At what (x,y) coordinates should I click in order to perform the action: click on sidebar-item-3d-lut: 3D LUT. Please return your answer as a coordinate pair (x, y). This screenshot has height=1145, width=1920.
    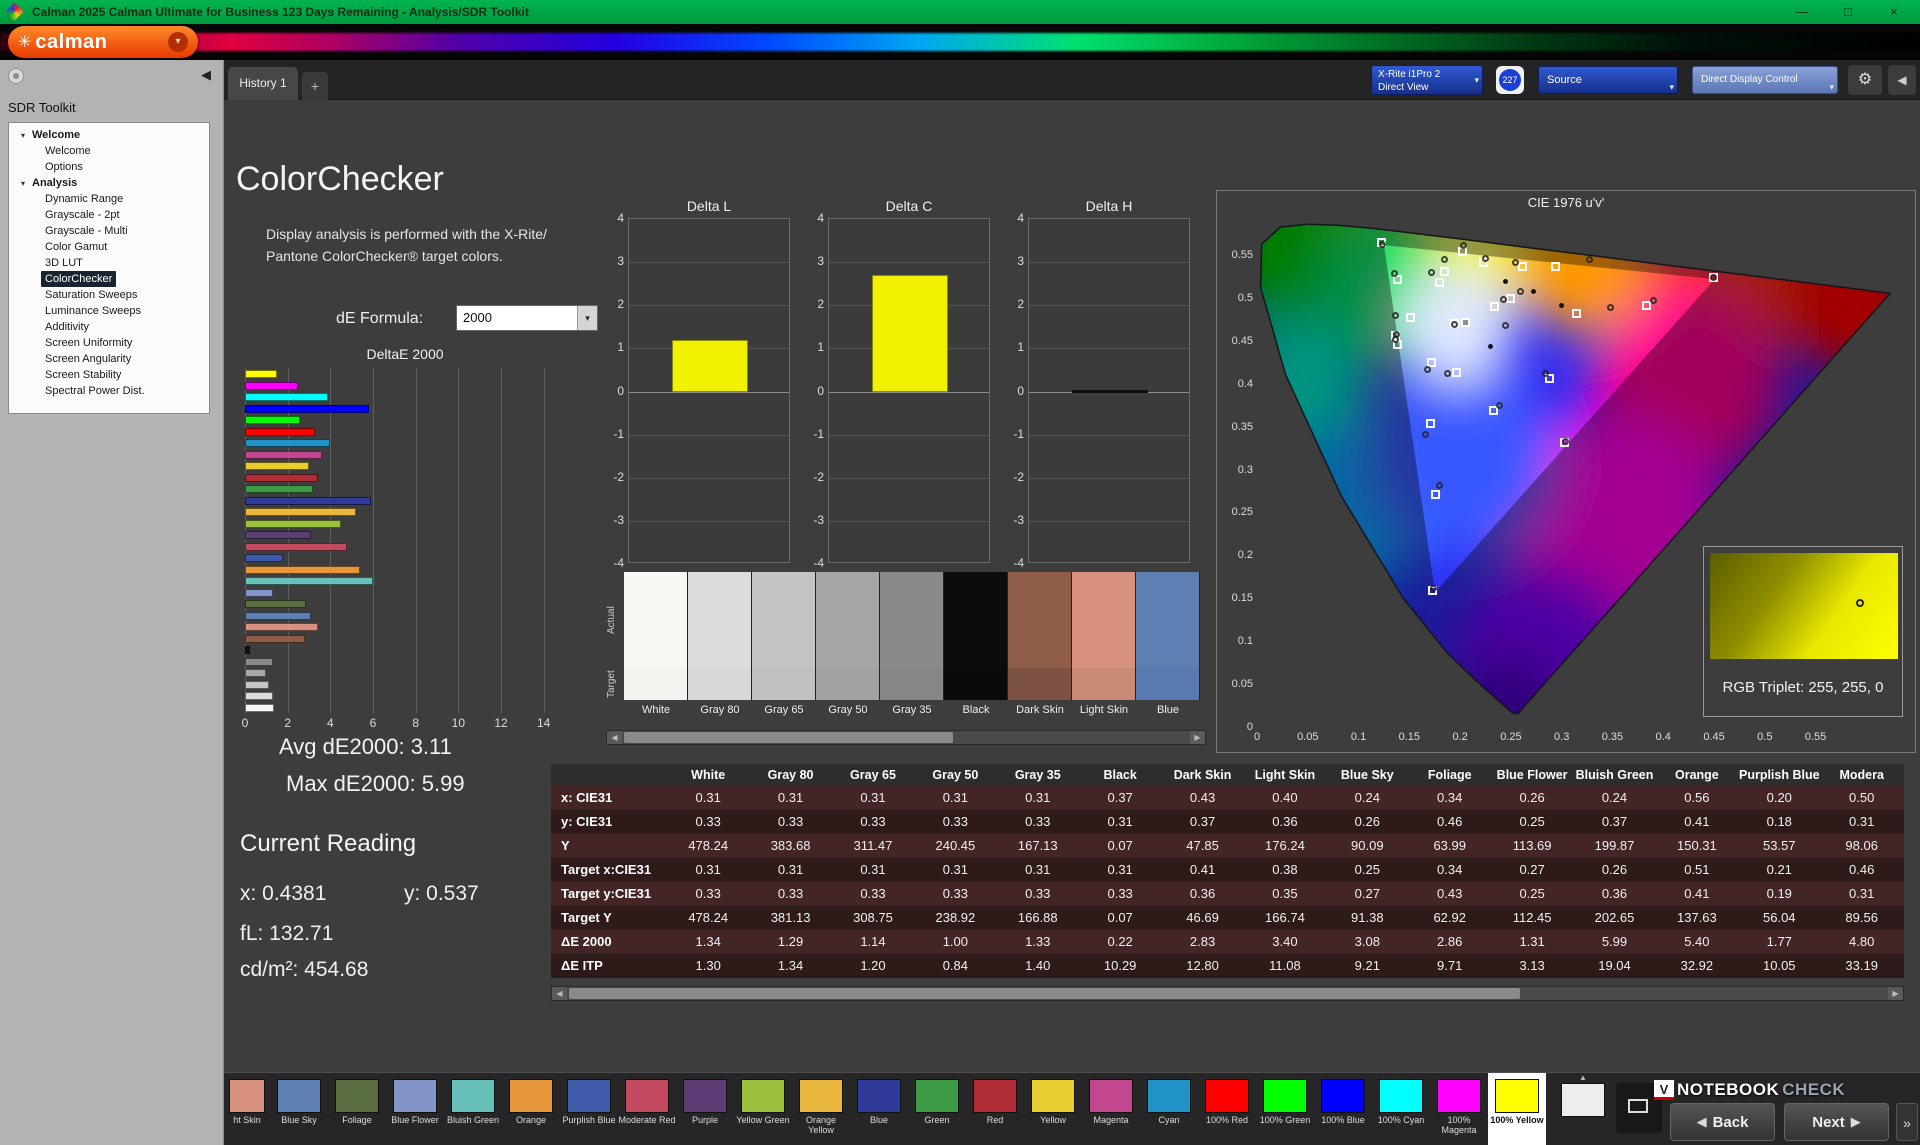
    Looking at the image, I should click on (109, 263).